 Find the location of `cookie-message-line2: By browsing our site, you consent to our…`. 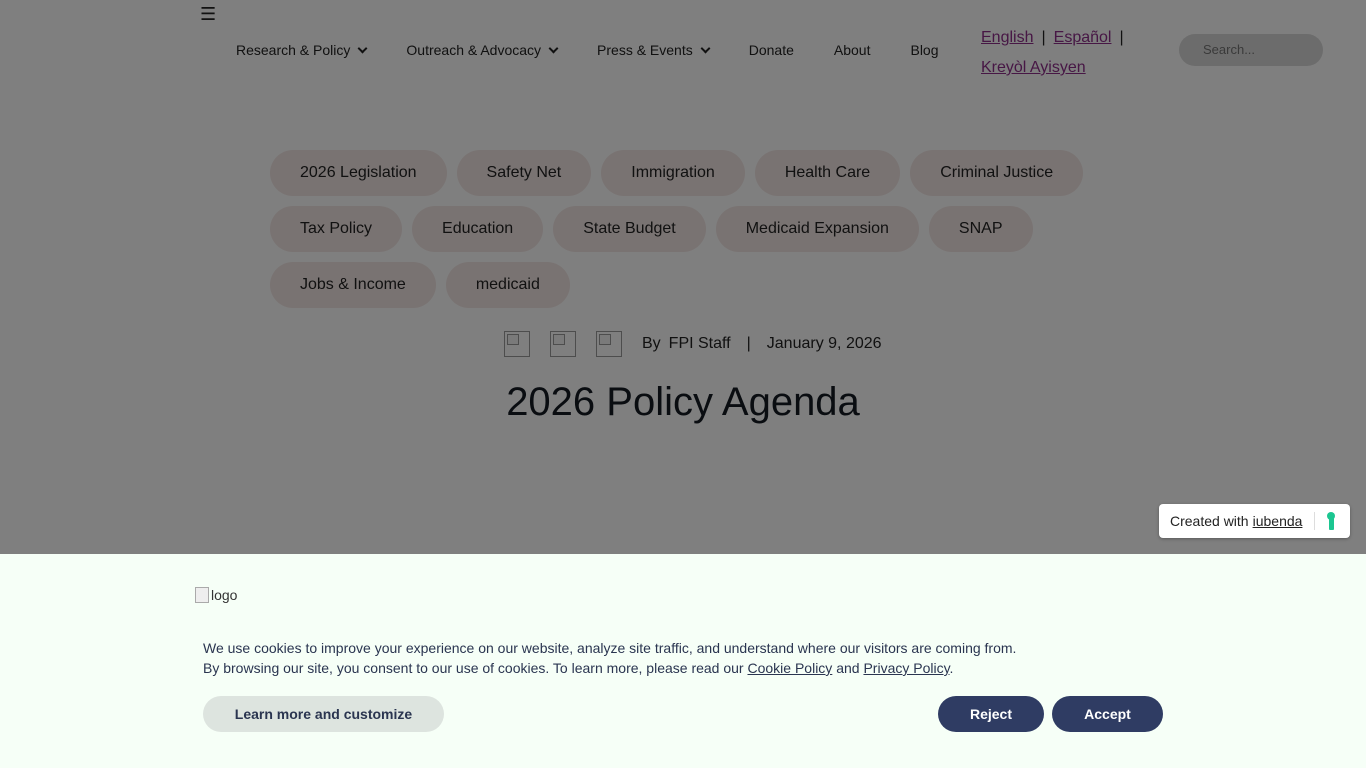

cookie-message-line2: By browsing our site, you consent to our… is located at coordinates (473, 668).